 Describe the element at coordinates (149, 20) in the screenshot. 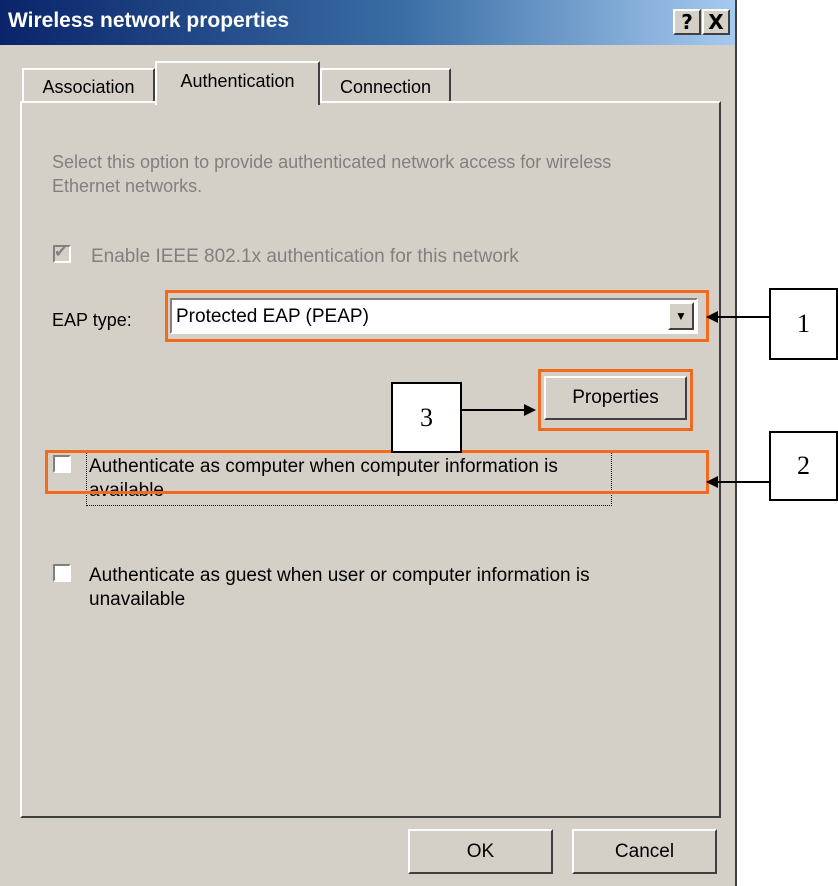

I see `window-title: Wireless network properties` at that location.